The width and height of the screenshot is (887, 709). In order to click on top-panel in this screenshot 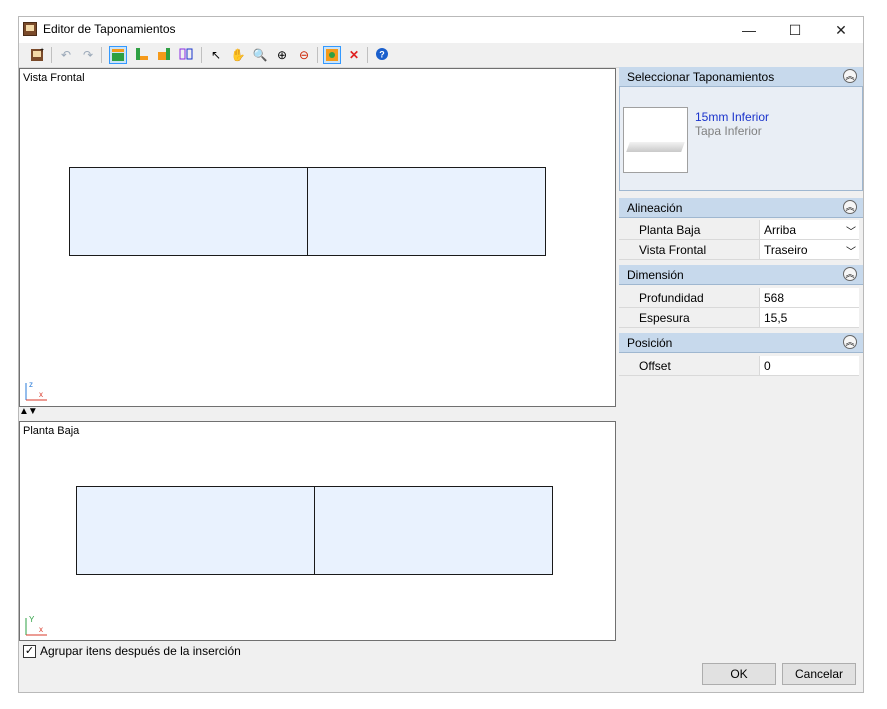, I will do `click(314, 530)`.